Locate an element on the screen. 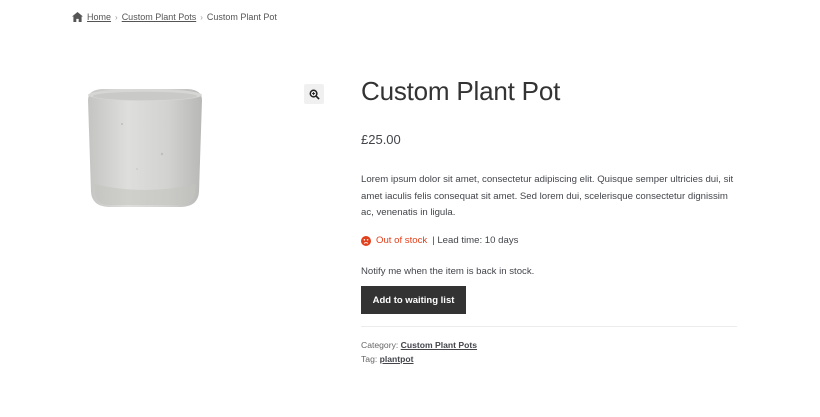 The image size is (820, 417). add-to-waiting-list-button: Add to waiting list is located at coordinates (413, 300).